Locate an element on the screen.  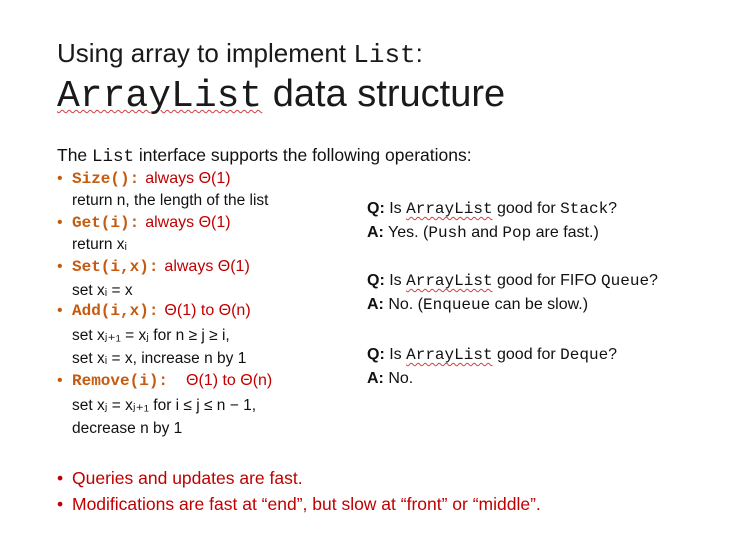
operation-size: • Size(): always Θ(1) is located at coordinates (144, 179).